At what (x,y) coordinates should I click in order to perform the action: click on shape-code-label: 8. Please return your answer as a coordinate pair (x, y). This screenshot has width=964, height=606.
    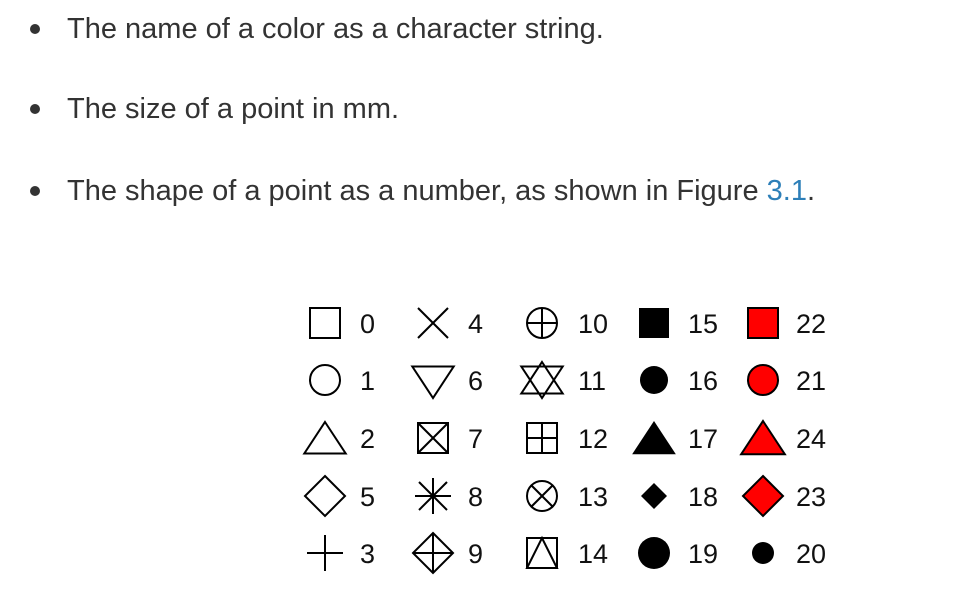
    Looking at the image, I should click on (475, 497).